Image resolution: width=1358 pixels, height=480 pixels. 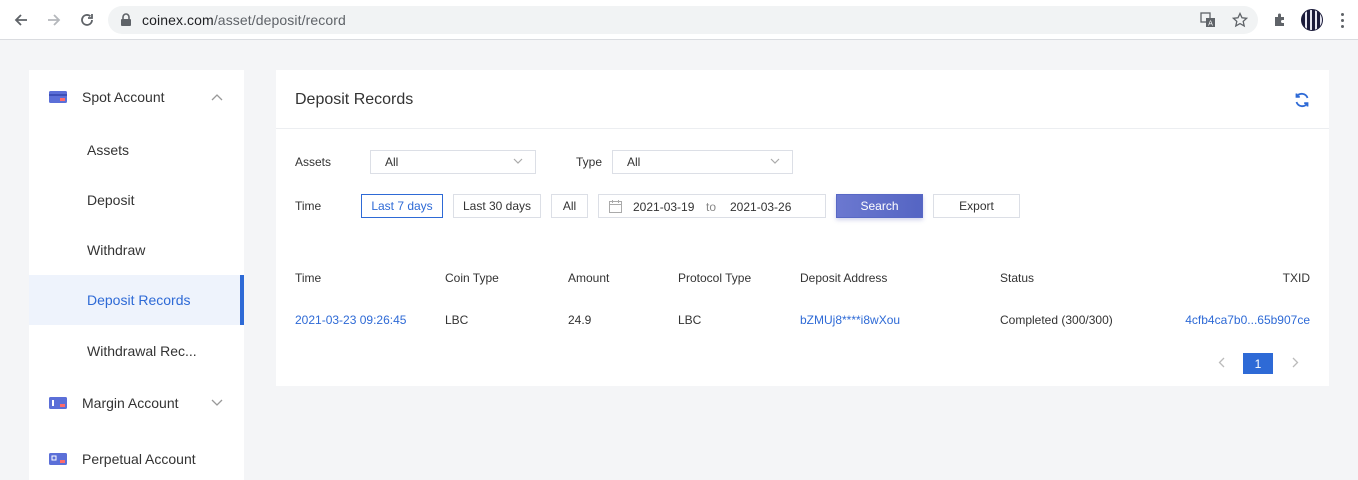 I want to click on refresh-icon, so click(x=1302, y=100).